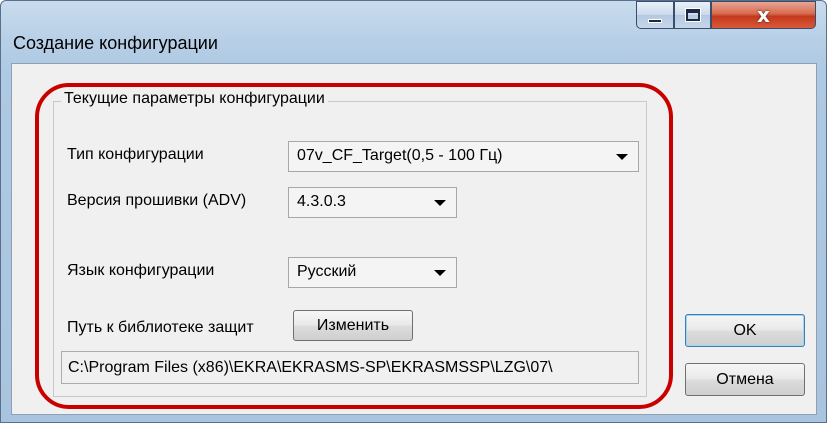  What do you see at coordinates (135, 154) in the screenshot?
I see `config-type-label: Тип конфигурации` at bounding box center [135, 154].